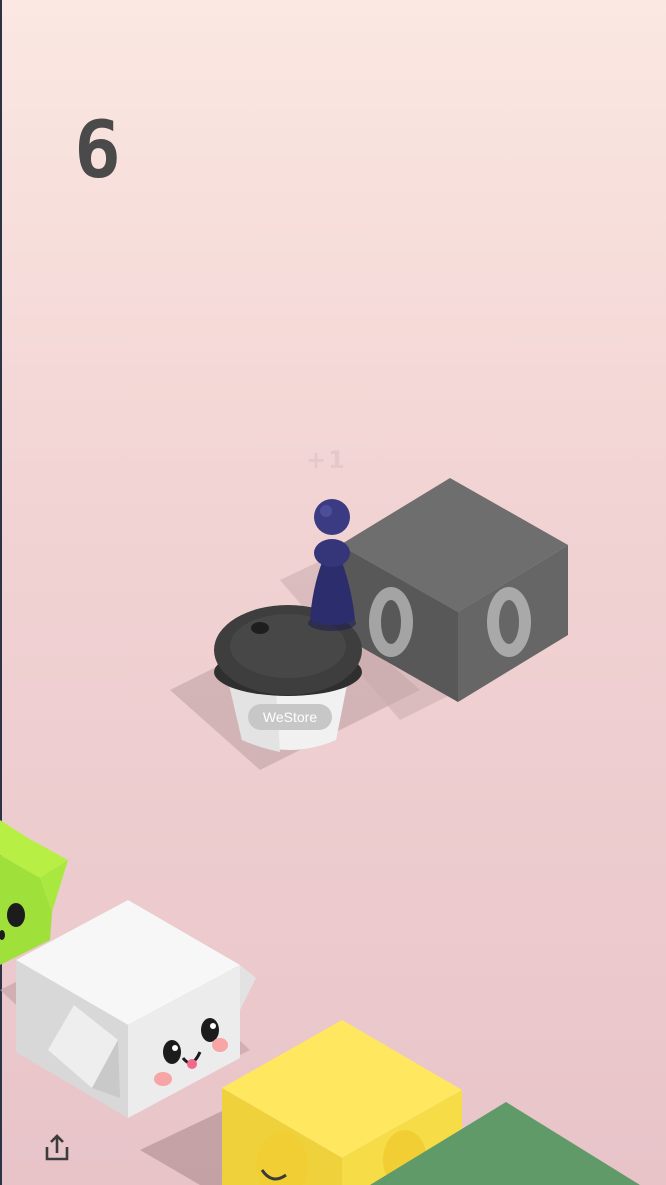 This screenshot has width=666, height=1185. I want to click on share-button, so click(57, 1149).